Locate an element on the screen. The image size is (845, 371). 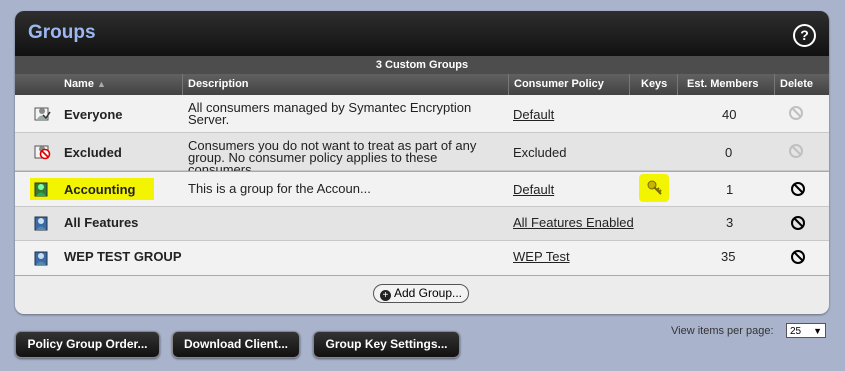
group-name: All Features is located at coordinates (101, 222).